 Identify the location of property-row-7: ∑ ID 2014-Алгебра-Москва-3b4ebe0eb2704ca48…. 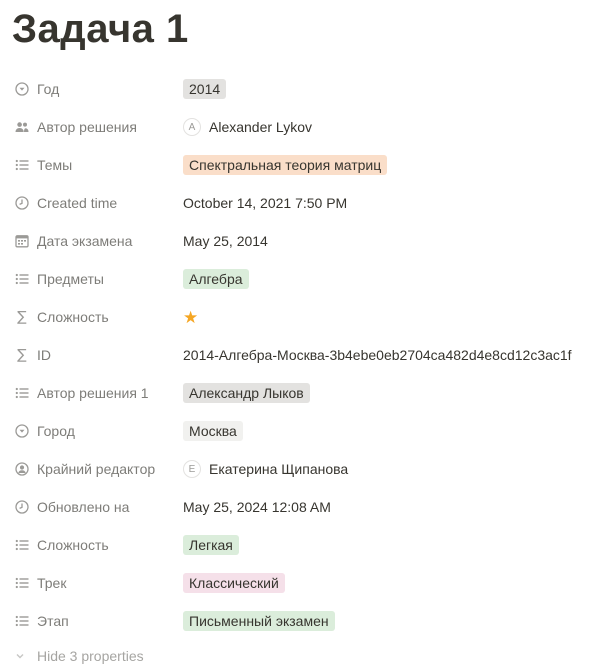
(304, 355).